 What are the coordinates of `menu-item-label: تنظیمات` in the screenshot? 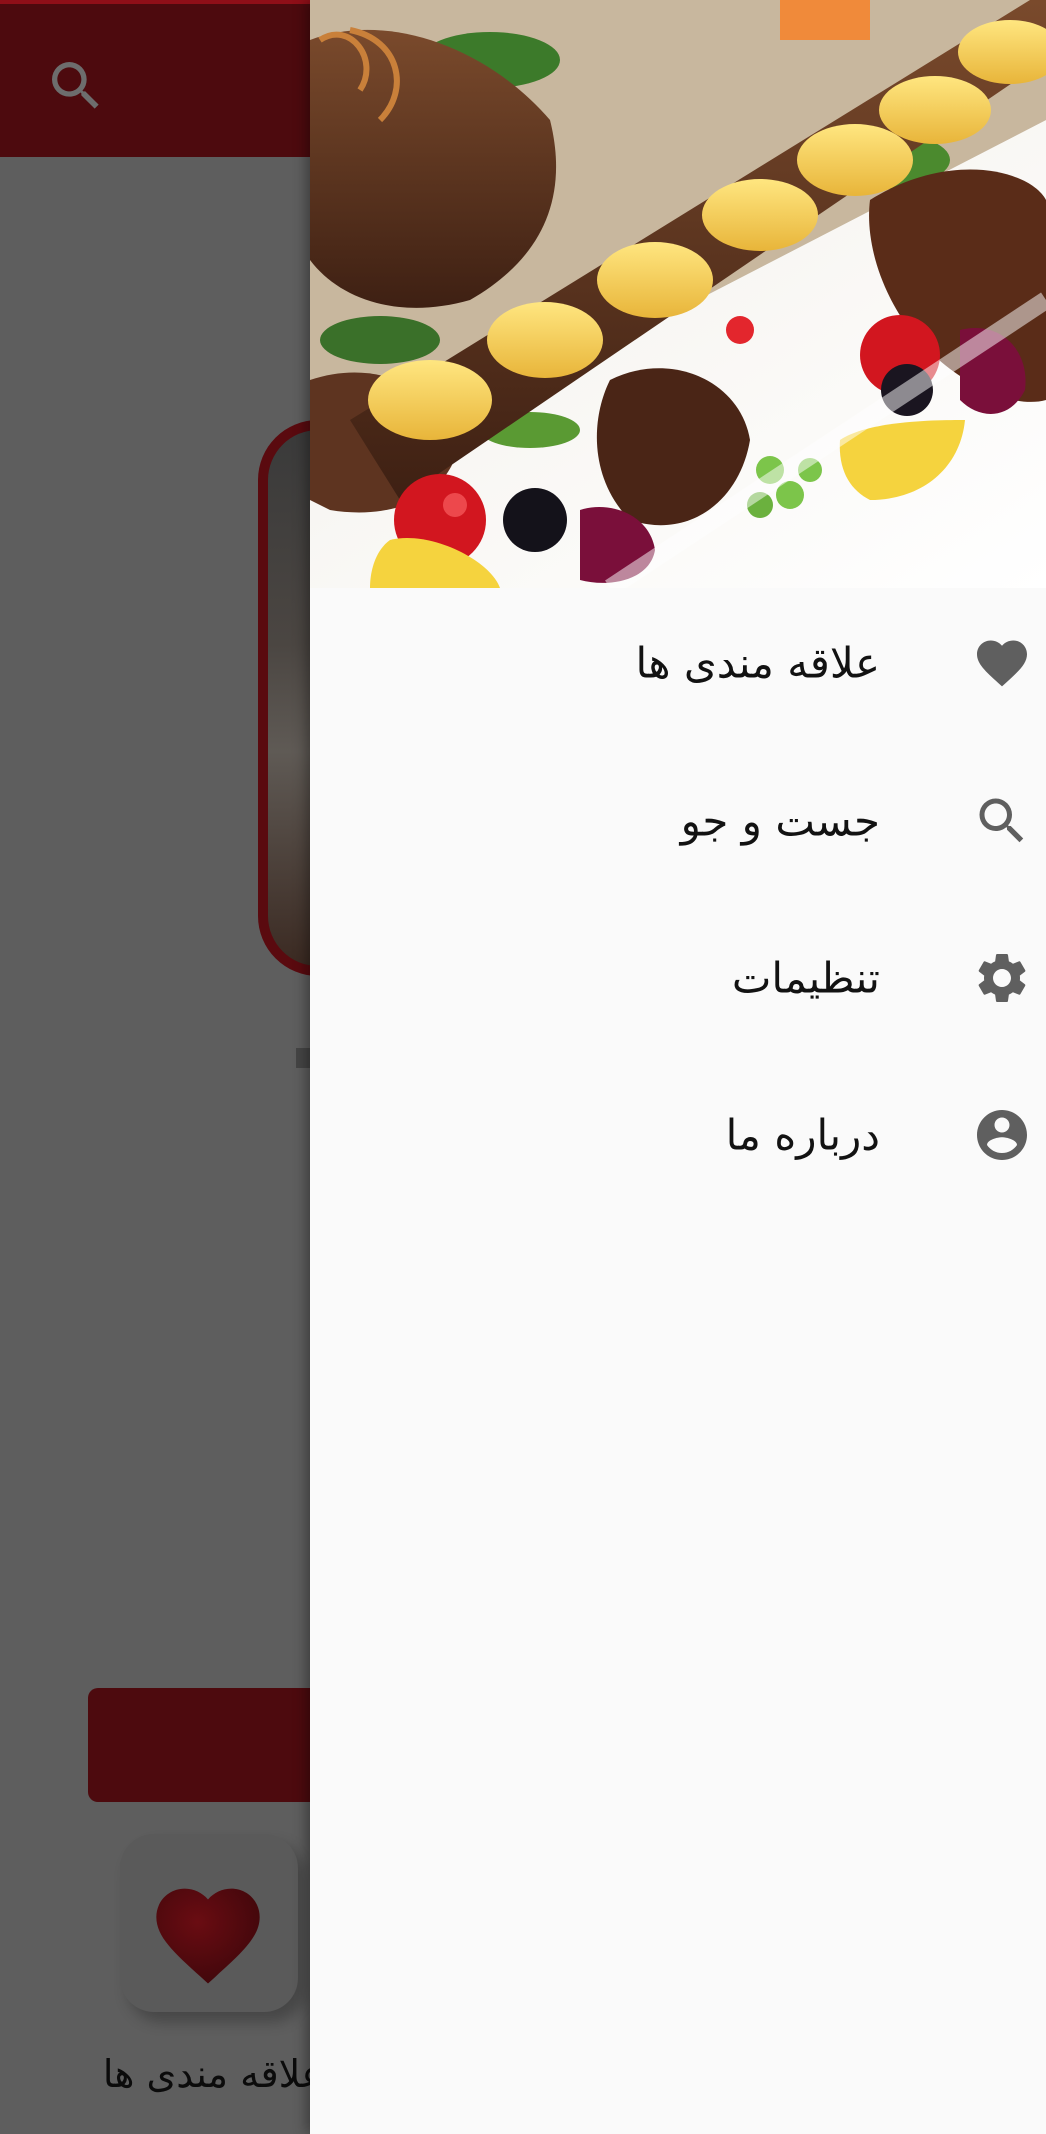 It's located at (805, 978).